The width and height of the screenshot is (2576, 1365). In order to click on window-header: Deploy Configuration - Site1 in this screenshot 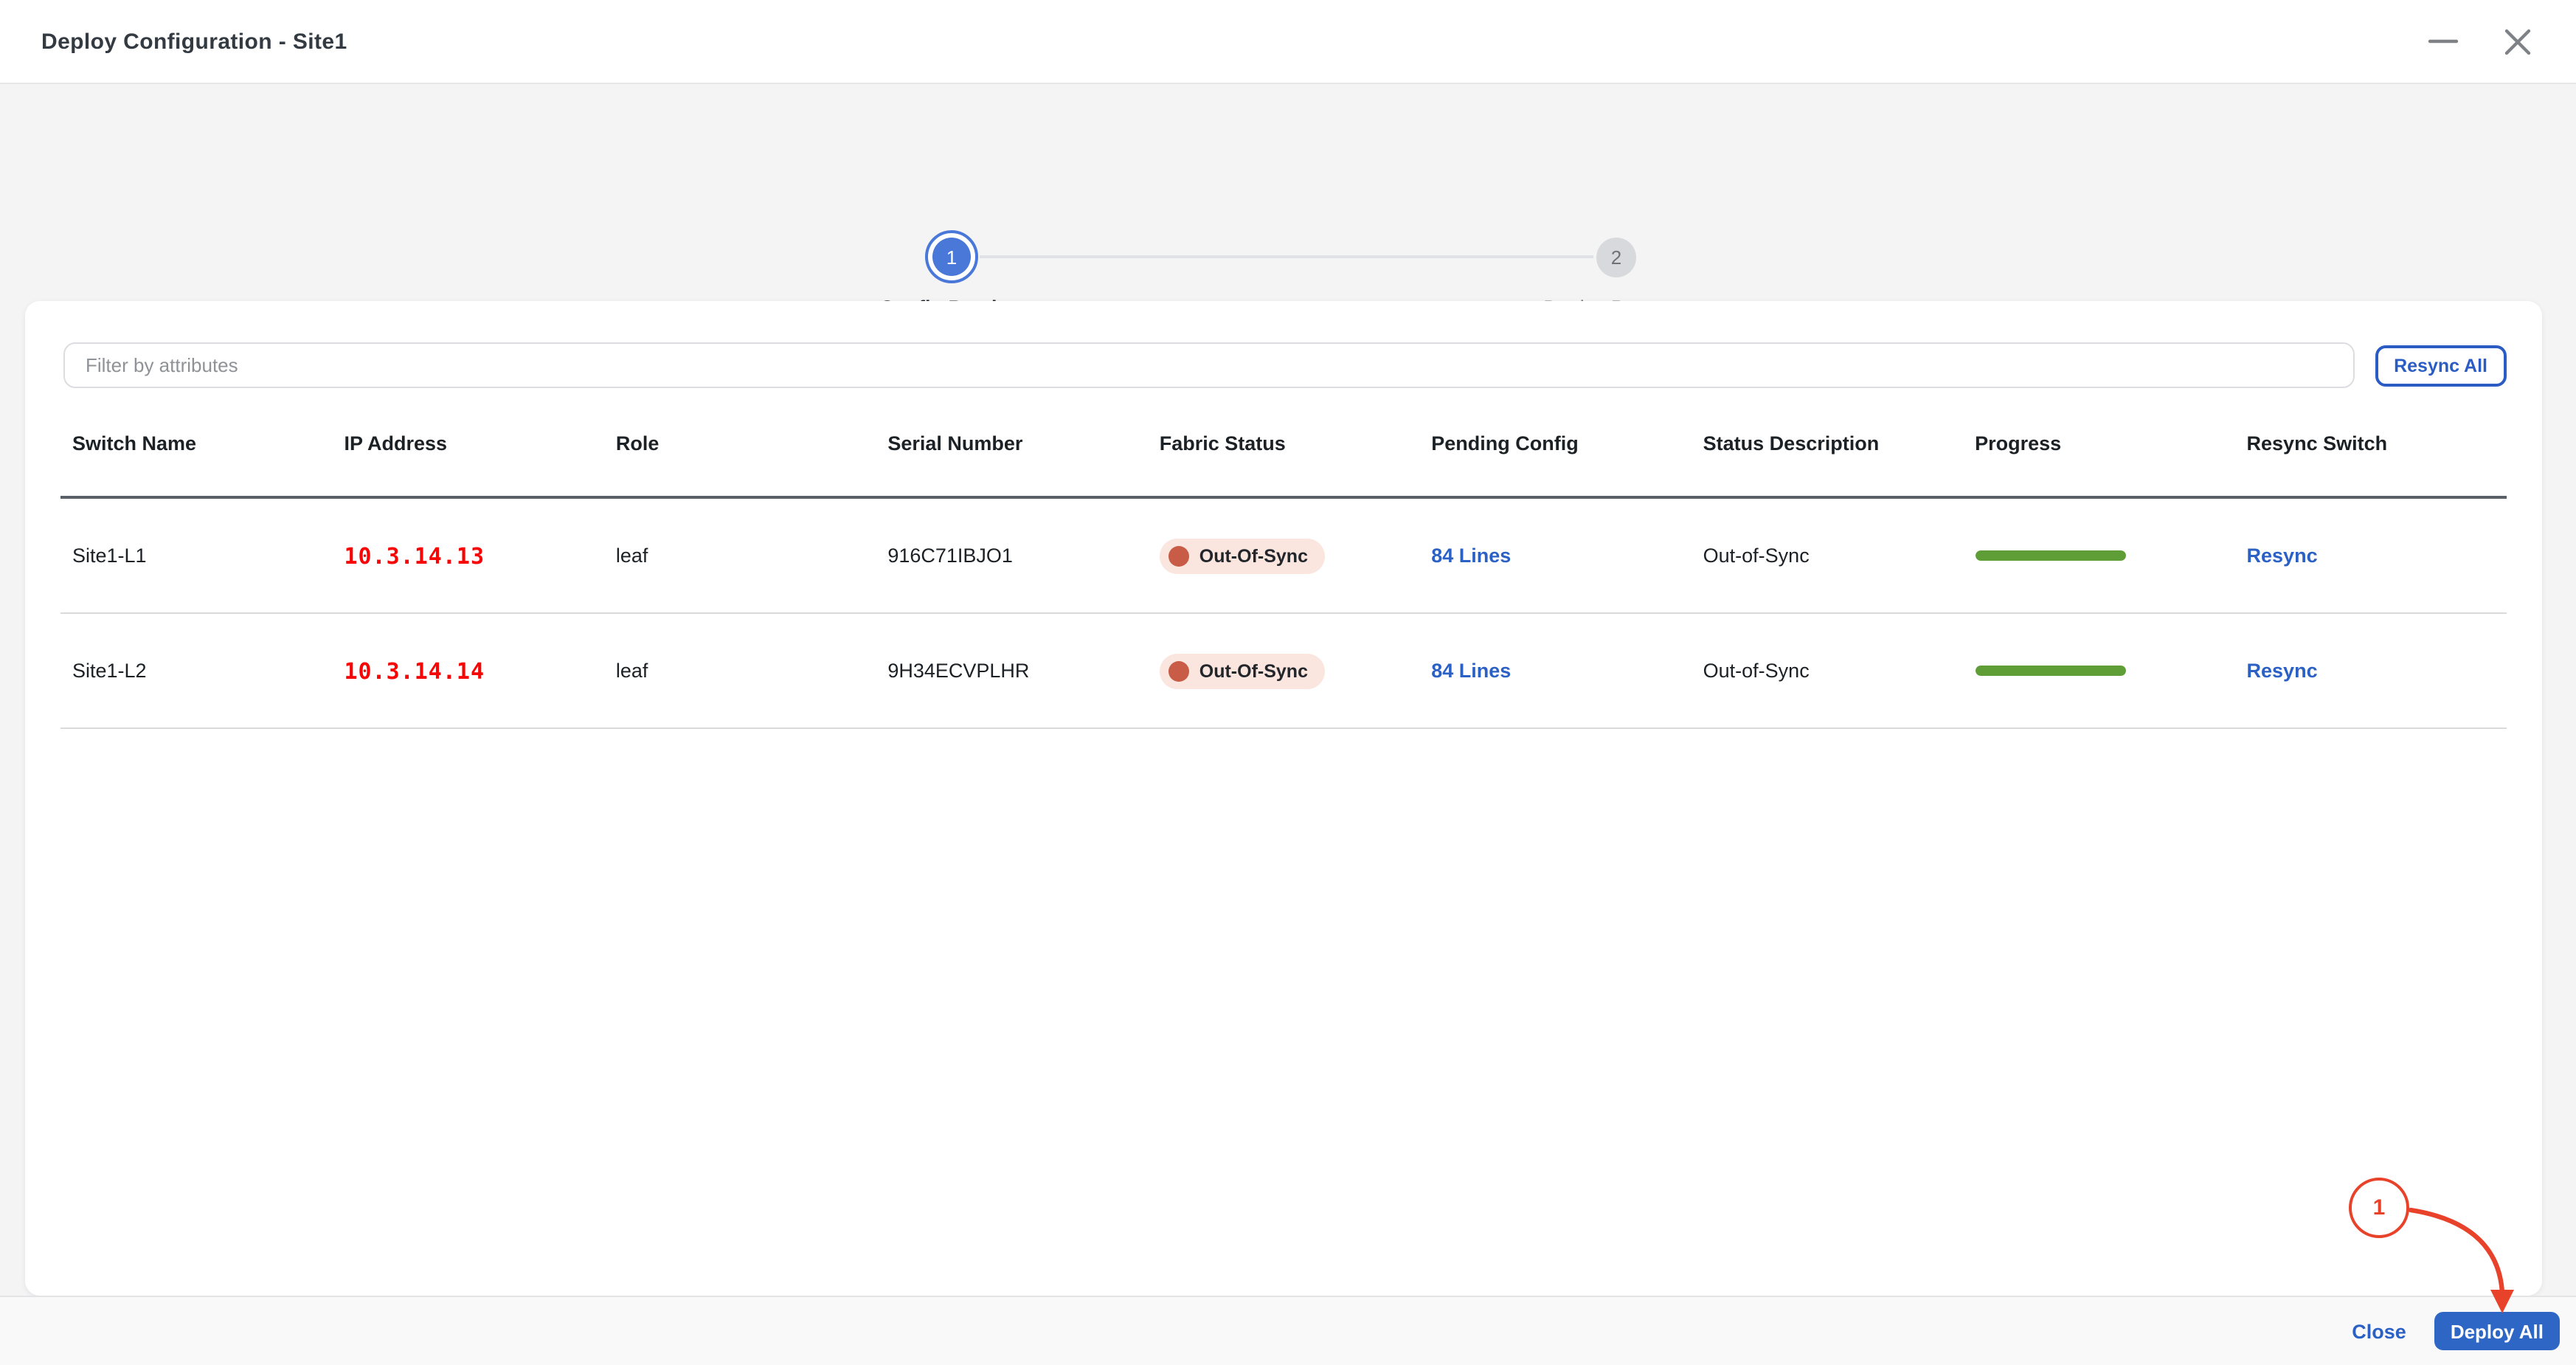, I will do `click(1288, 42)`.